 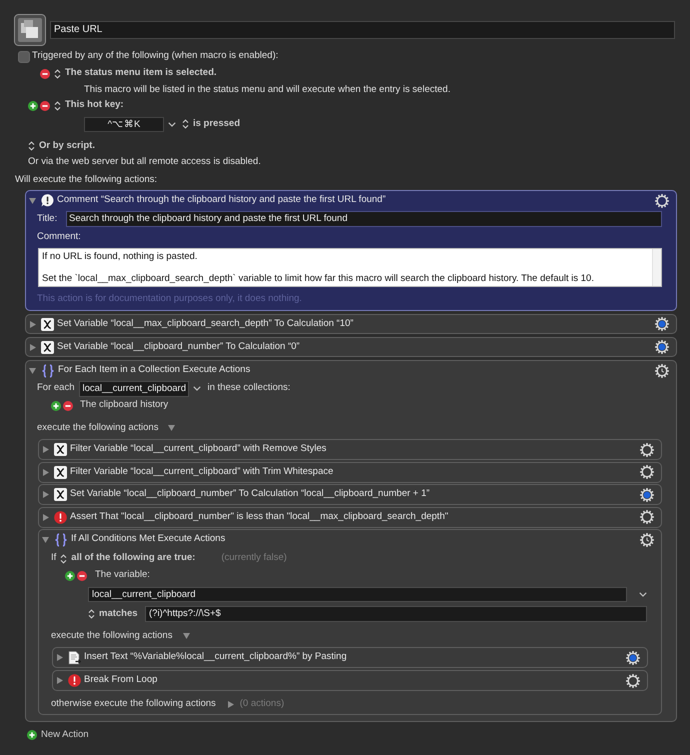 I want to click on hotkey-field: ^⌥⌘K, so click(x=124, y=124).